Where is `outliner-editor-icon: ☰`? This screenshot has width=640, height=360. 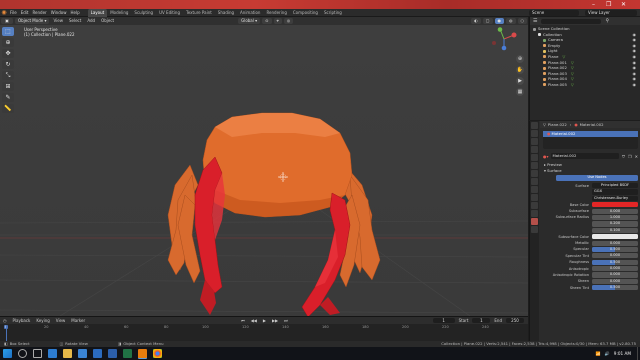 outliner-editor-icon: ☰ is located at coordinates (535, 21).